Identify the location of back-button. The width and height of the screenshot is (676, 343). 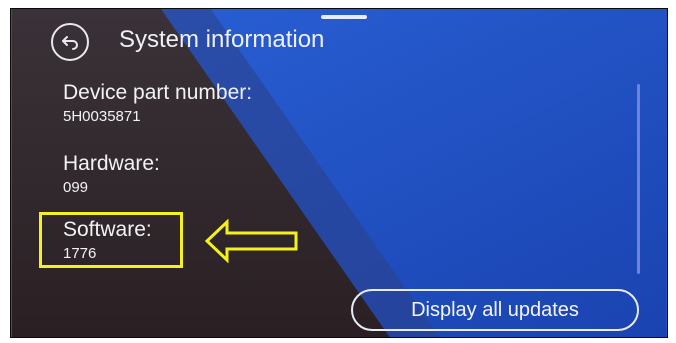
(70, 42).